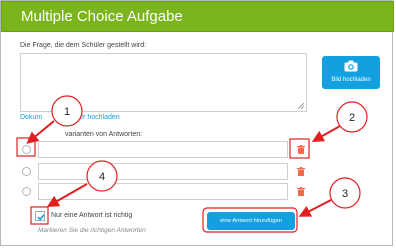  What do you see at coordinates (39, 215) in the screenshot?
I see `annotation-box-checkbox` at bounding box center [39, 215].